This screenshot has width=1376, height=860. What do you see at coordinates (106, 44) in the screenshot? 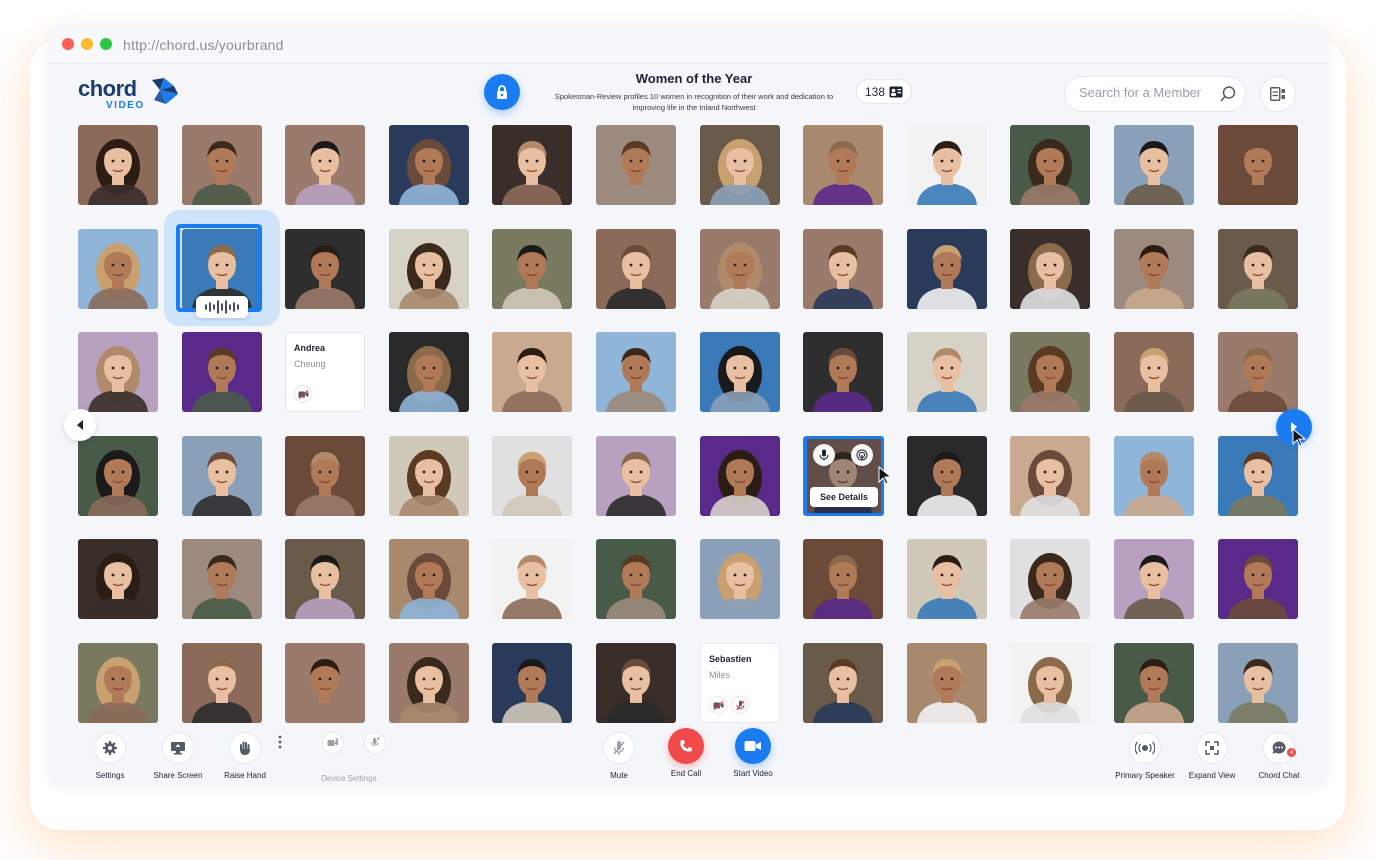
I see `maximize-window-button` at bounding box center [106, 44].